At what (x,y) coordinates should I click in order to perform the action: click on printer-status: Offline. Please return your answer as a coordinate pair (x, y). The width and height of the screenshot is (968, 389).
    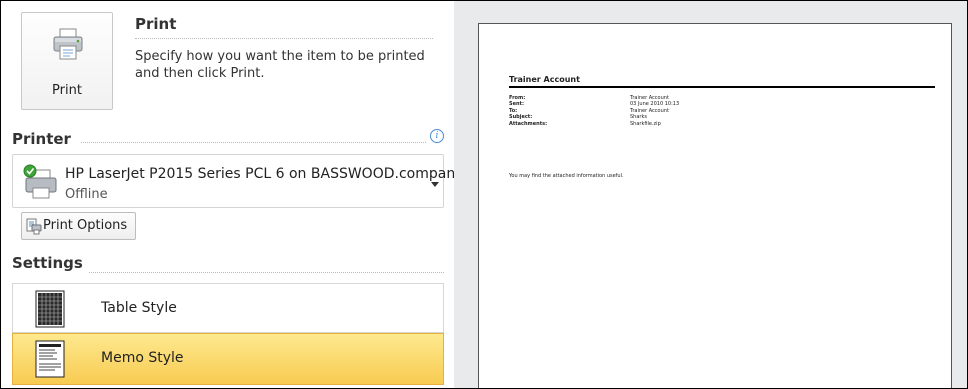
    Looking at the image, I should click on (86, 194).